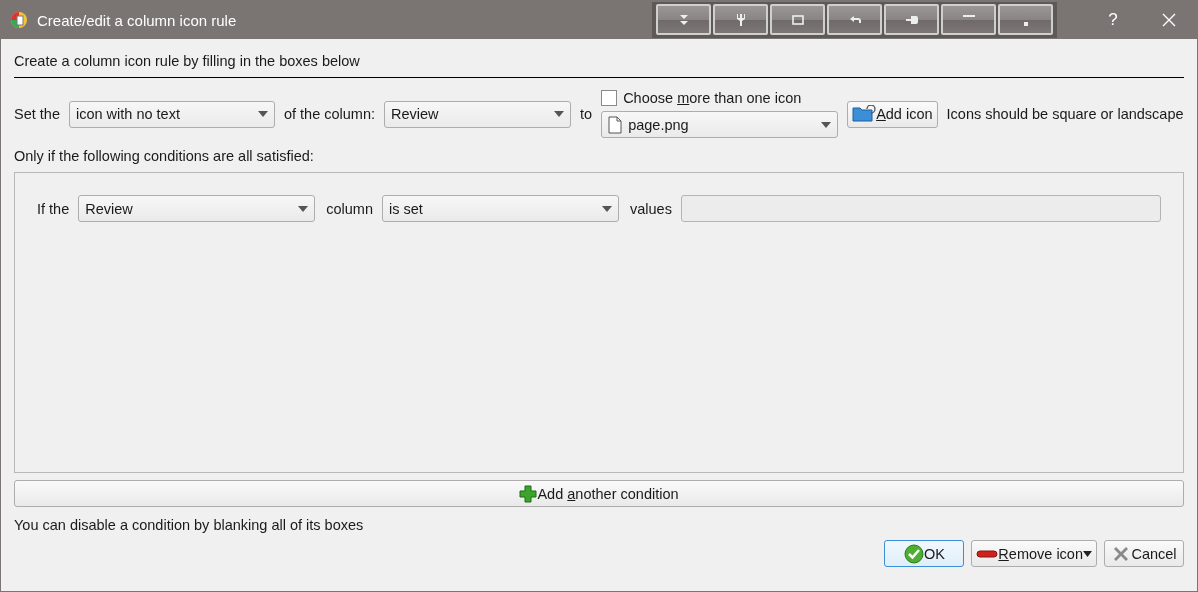  What do you see at coordinates (599, 58) in the screenshot?
I see `heading: Create a column icon rule by filling in the boxes below` at bounding box center [599, 58].